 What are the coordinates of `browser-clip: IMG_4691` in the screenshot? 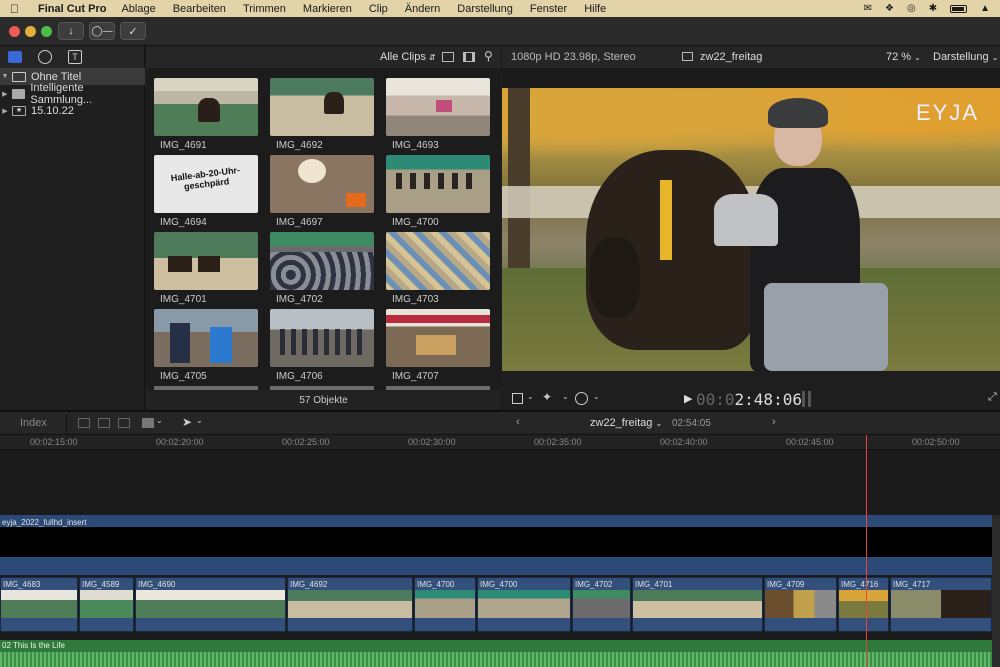 It's located at (206, 114).